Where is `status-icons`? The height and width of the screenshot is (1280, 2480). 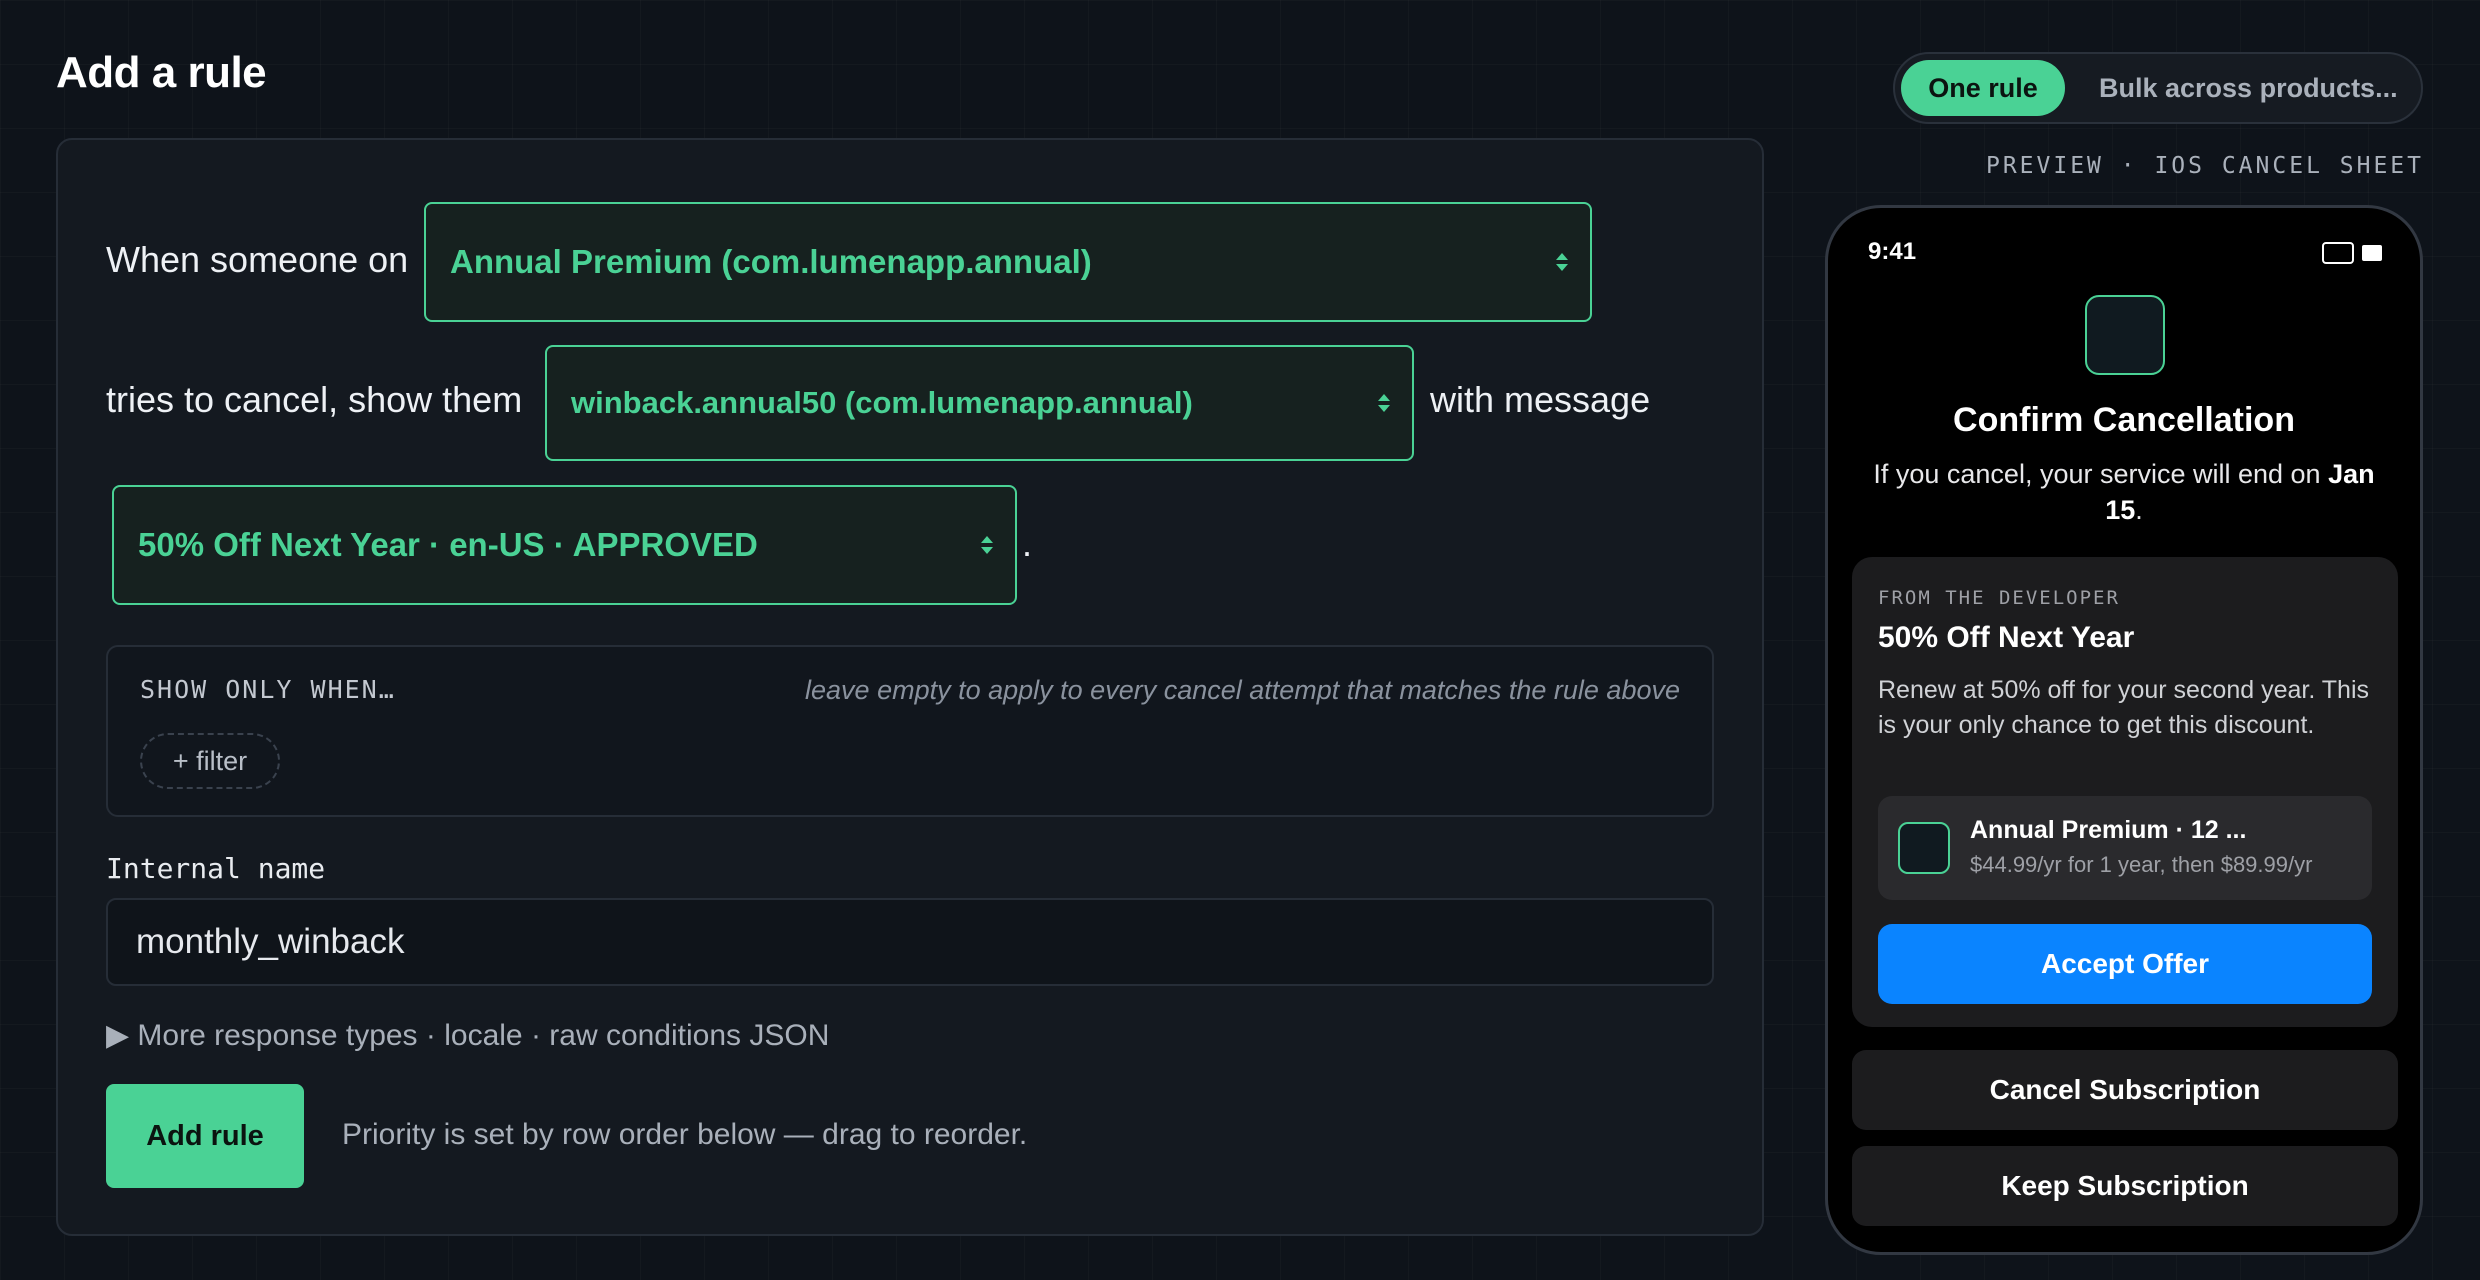 status-icons is located at coordinates (2352, 253).